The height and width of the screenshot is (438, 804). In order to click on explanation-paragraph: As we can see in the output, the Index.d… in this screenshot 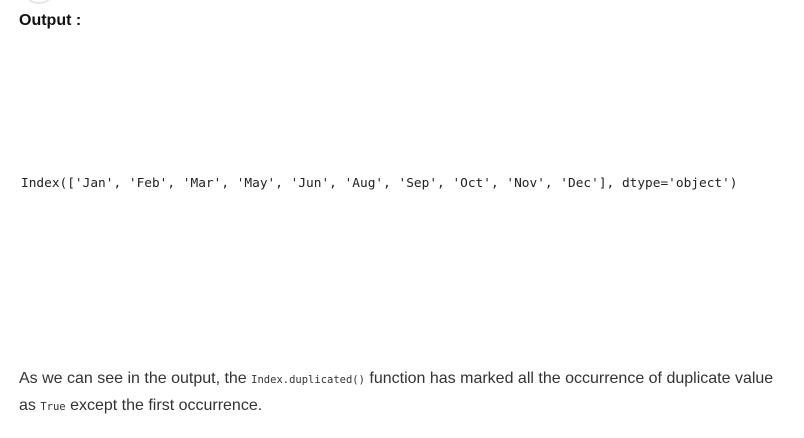, I will do `click(405, 393)`.